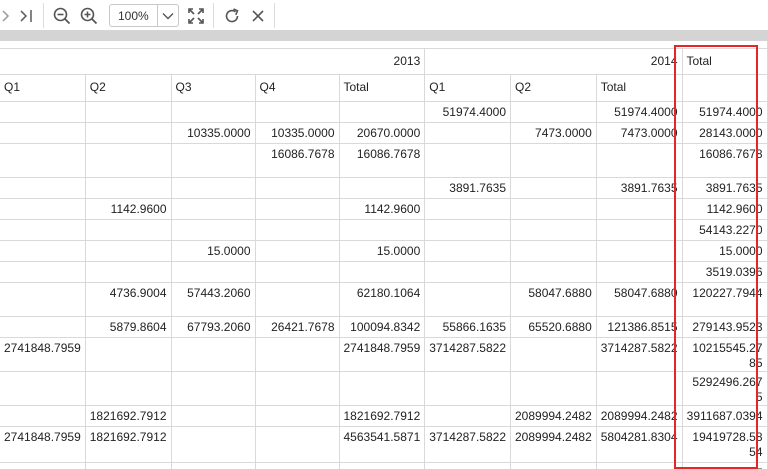 The width and height of the screenshot is (768, 469). I want to click on grand-total-cell: 3835.9347, so click(725, 465).